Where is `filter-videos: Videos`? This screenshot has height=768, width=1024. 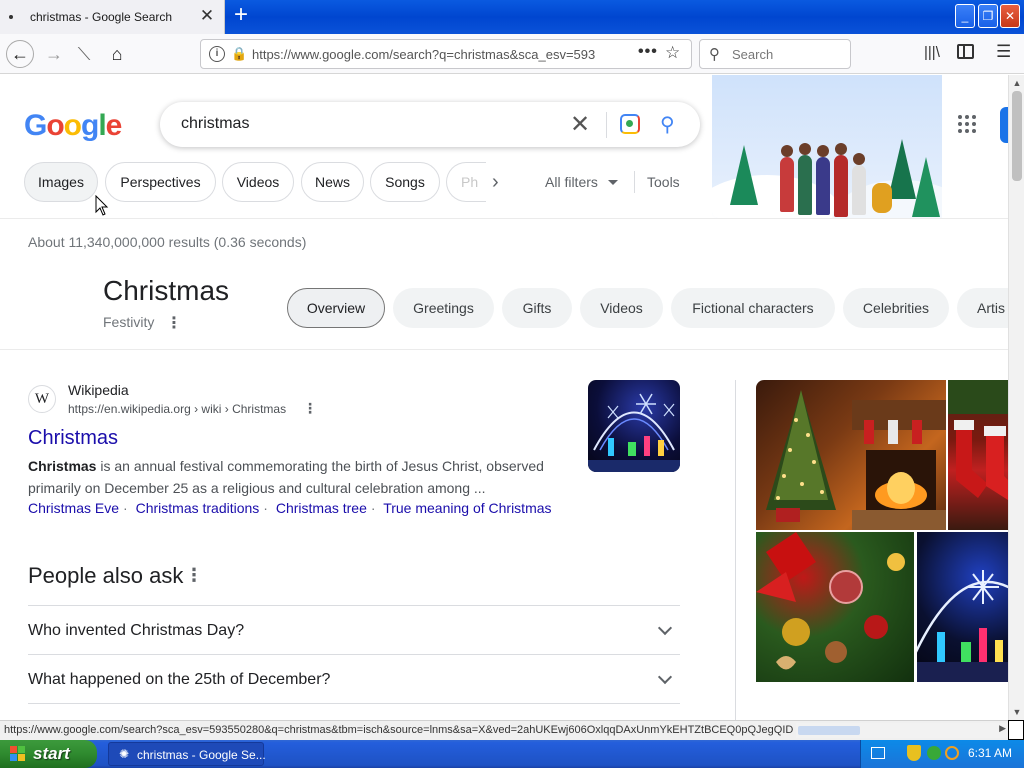 filter-videos: Videos is located at coordinates (258, 182).